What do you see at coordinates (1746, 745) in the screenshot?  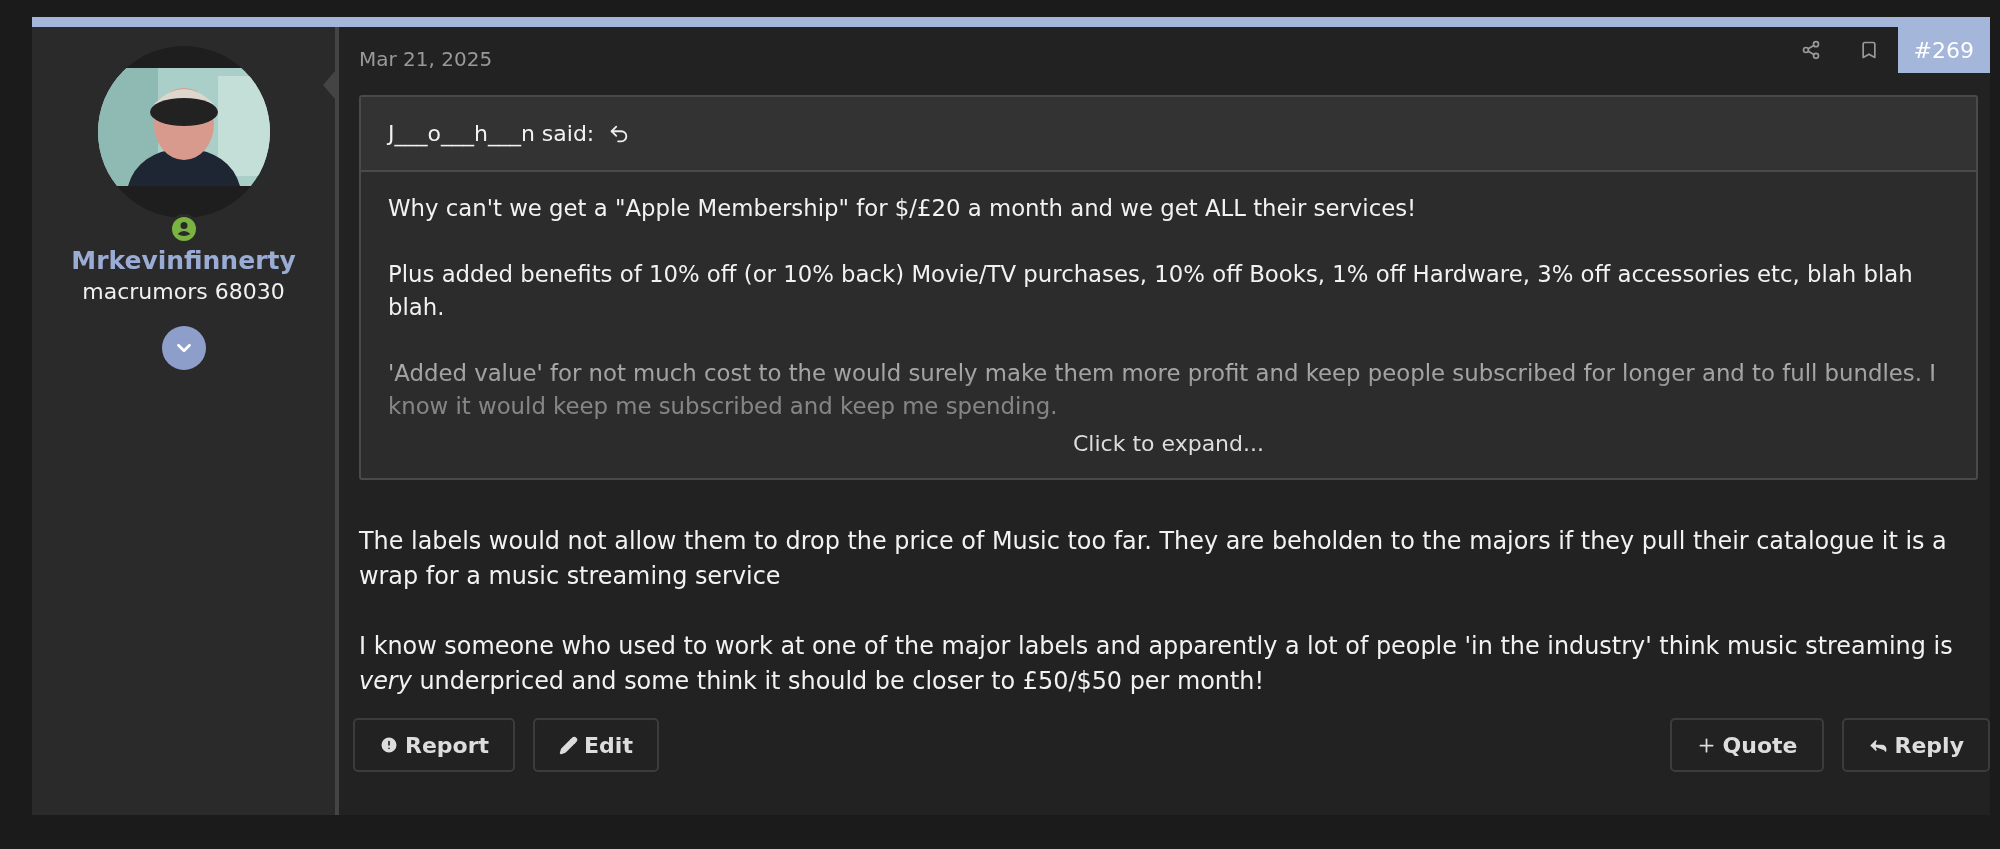 I see `quote-button: Quote` at bounding box center [1746, 745].